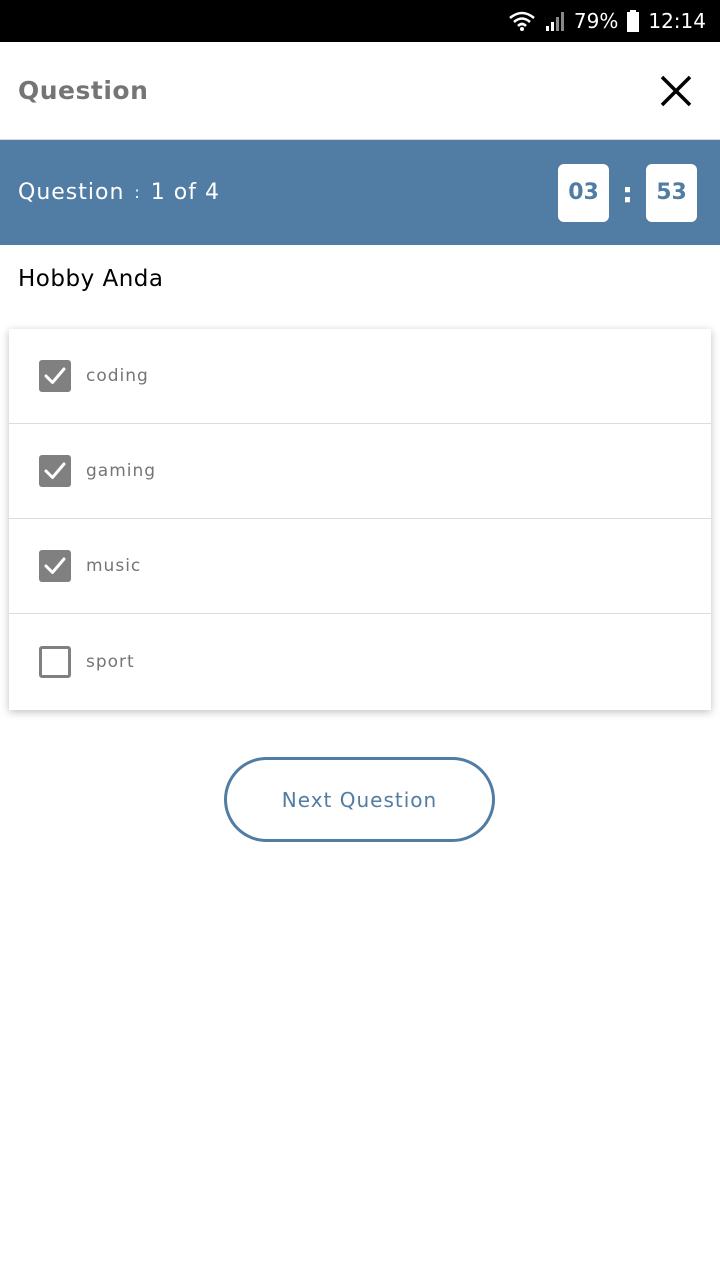  Describe the element at coordinates (522, 21) in the screenshot. I see `wifi-icon` at that location.